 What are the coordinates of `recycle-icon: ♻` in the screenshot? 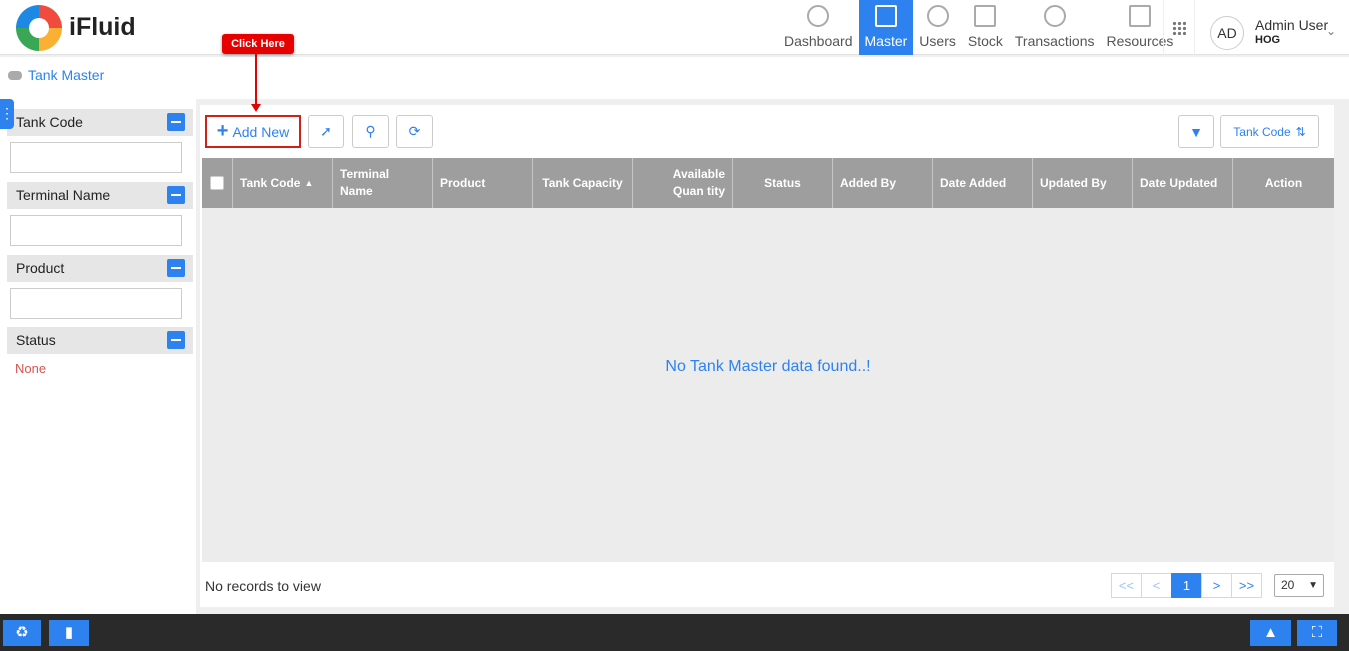 It's located at (22, 632).